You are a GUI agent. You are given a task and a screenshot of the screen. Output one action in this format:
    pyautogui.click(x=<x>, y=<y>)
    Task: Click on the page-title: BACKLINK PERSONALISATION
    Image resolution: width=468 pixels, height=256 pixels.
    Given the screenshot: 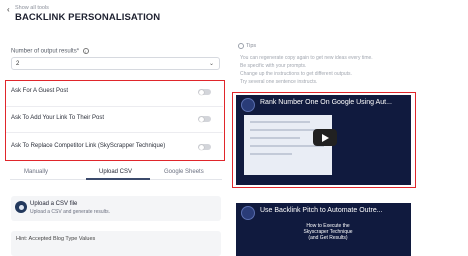 What is the action you would take?
    pyautogui.click(x=88, y=17)
    